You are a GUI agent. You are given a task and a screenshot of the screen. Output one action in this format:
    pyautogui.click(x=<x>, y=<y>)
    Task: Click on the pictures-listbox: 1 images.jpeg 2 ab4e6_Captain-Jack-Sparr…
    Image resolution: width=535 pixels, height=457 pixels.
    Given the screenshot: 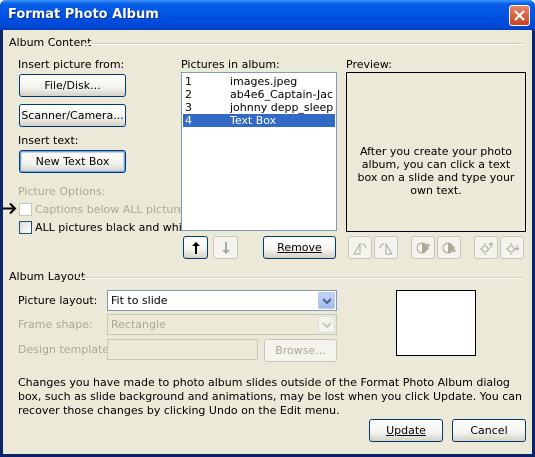 What is the action you would take?
    pyautogui.click(x=259, y=151)
    